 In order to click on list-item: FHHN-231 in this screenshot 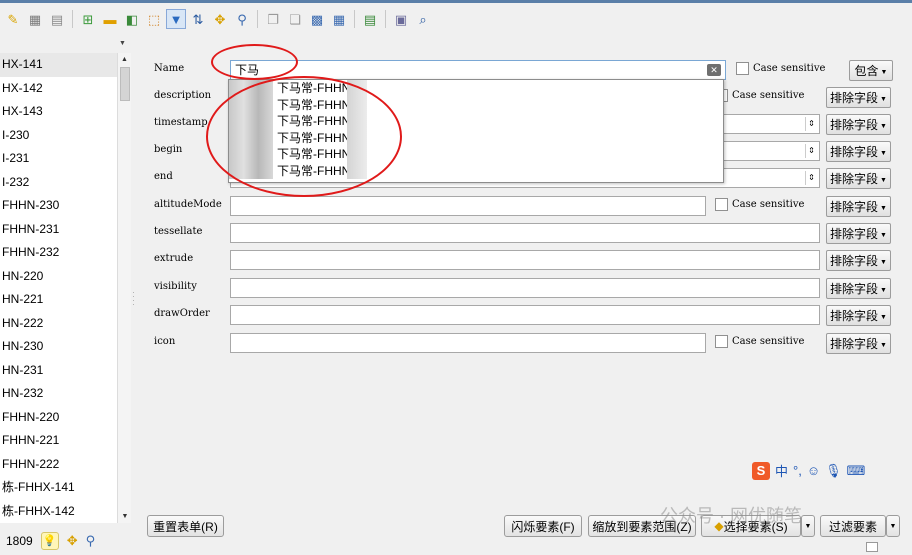, I will do `click(65, 230)`.